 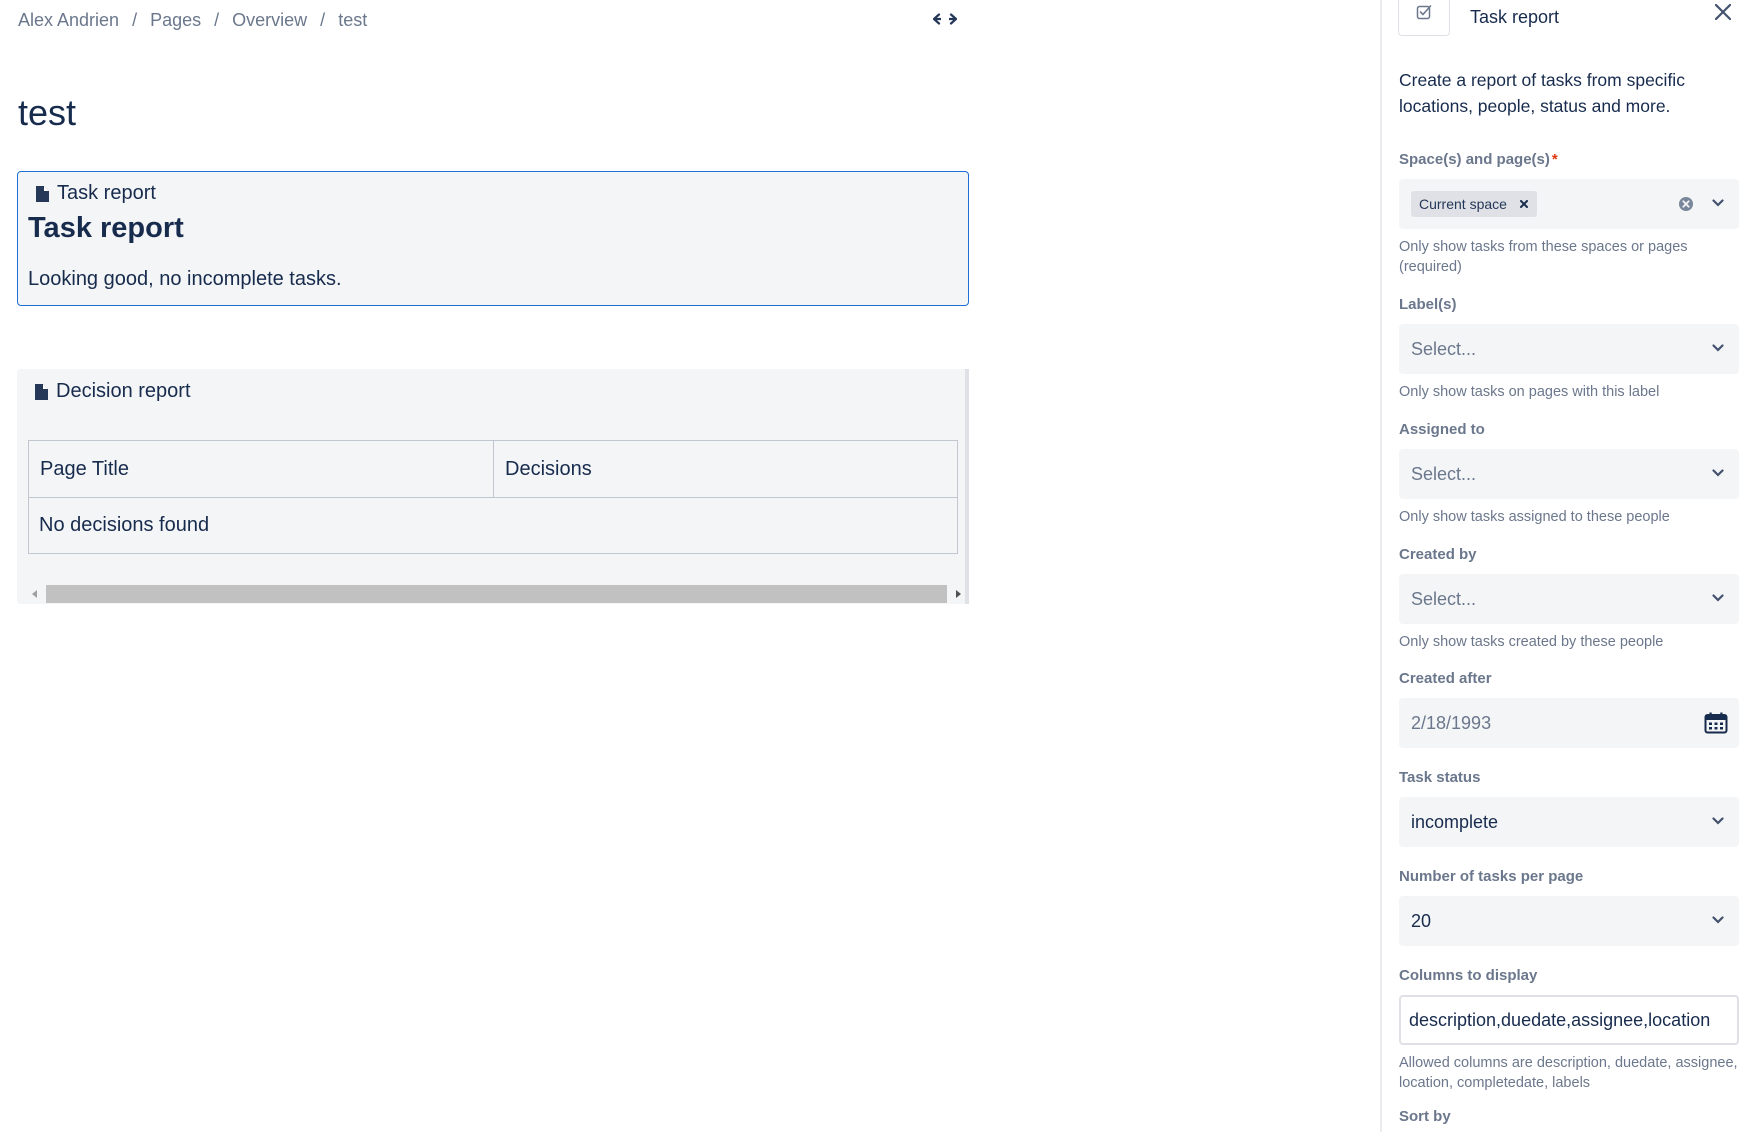 What do you see at coordinates (1569, 1119) in the screenshot?
I see `sort-by-field: Sort by` at bounding box center [1569, 1119].